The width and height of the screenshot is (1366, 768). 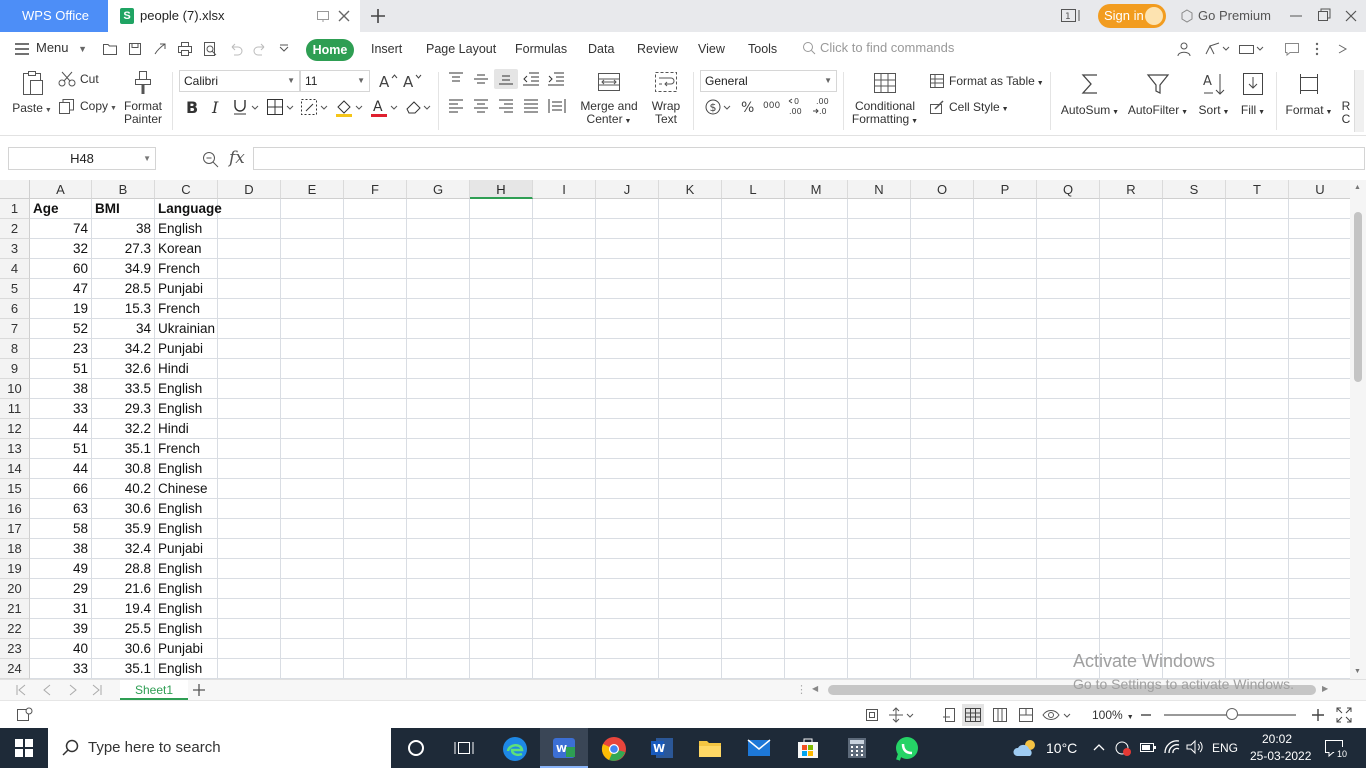 I want to click on row-header: 2, so click(x=15, y=229).